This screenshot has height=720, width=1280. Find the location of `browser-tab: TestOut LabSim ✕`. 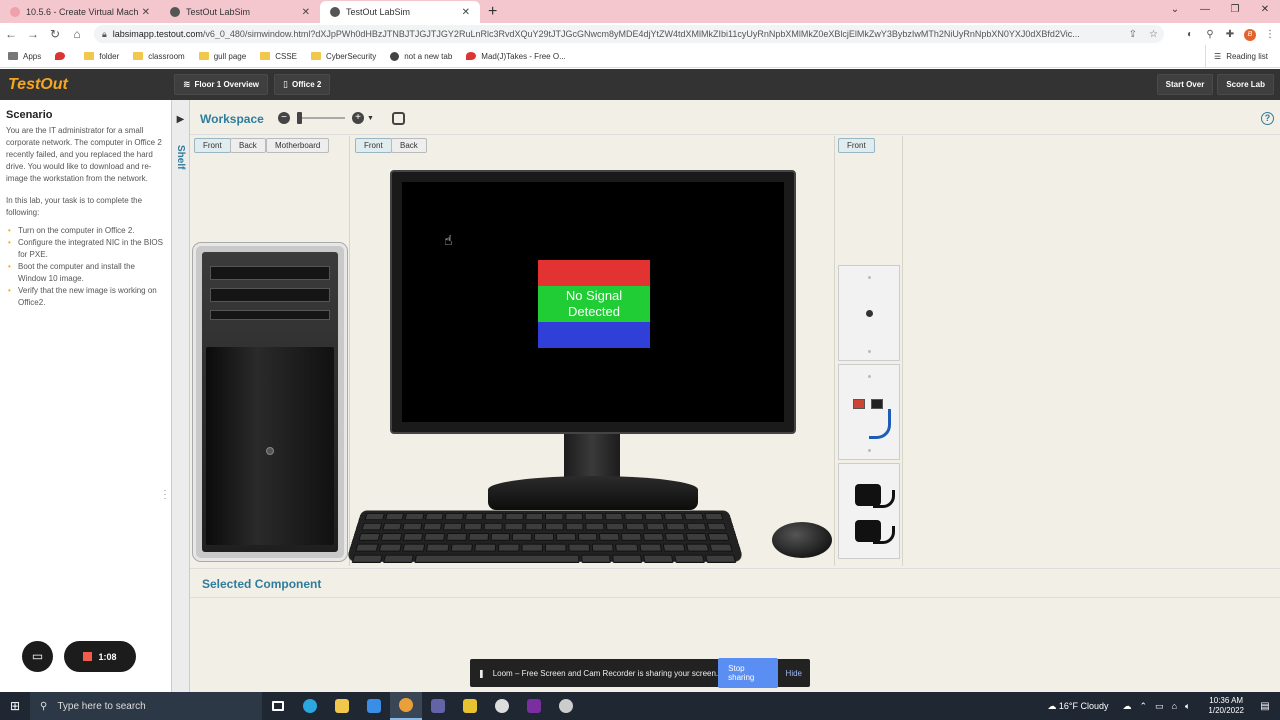

browser-tab: TestOut LabSim ✕ is located at coordinates (240, 12).